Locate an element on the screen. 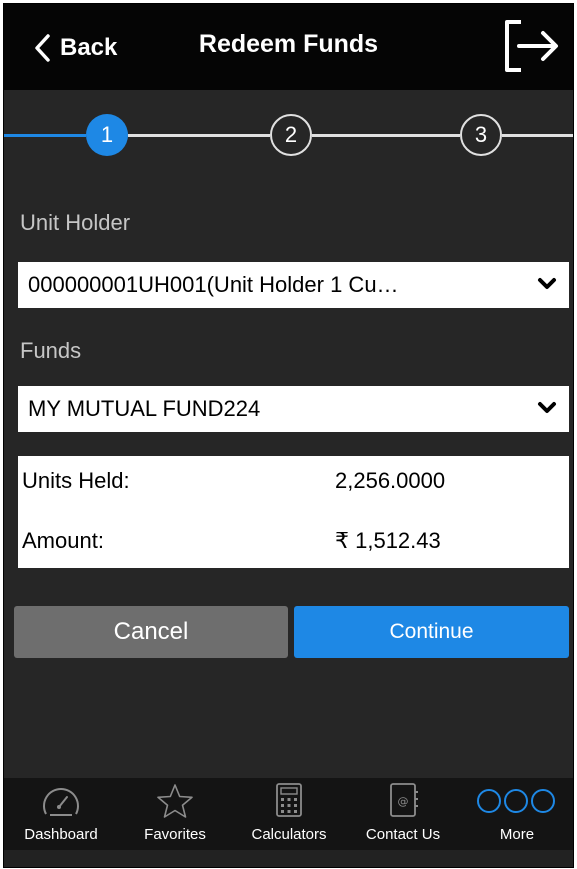 Image resolution: width=577 pixels, height=869 pixels. step-3: 3 is located at coordinates (481, 135).